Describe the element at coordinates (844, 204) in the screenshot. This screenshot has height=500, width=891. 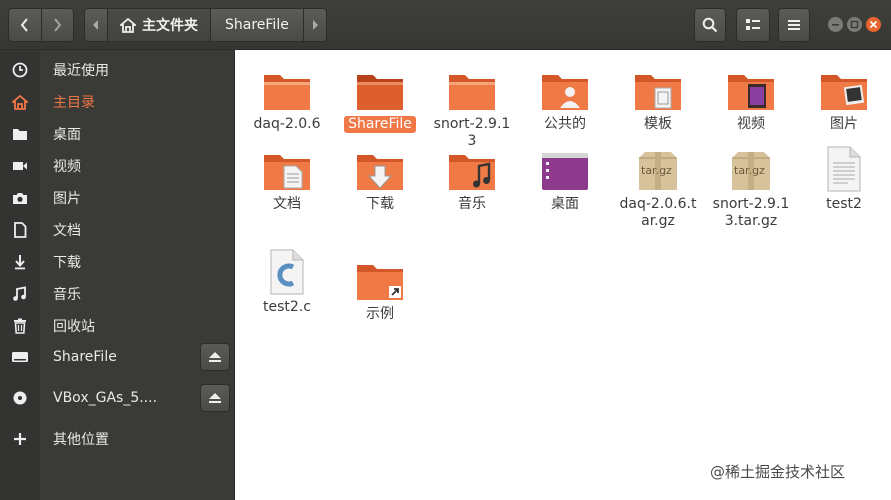
I see `file-name: test2` at that location.